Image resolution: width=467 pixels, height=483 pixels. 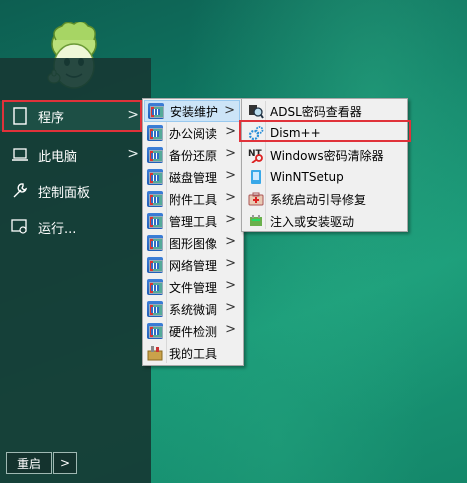 I want to click on start-item-label: 此电脑, so click(x=58, y=157).